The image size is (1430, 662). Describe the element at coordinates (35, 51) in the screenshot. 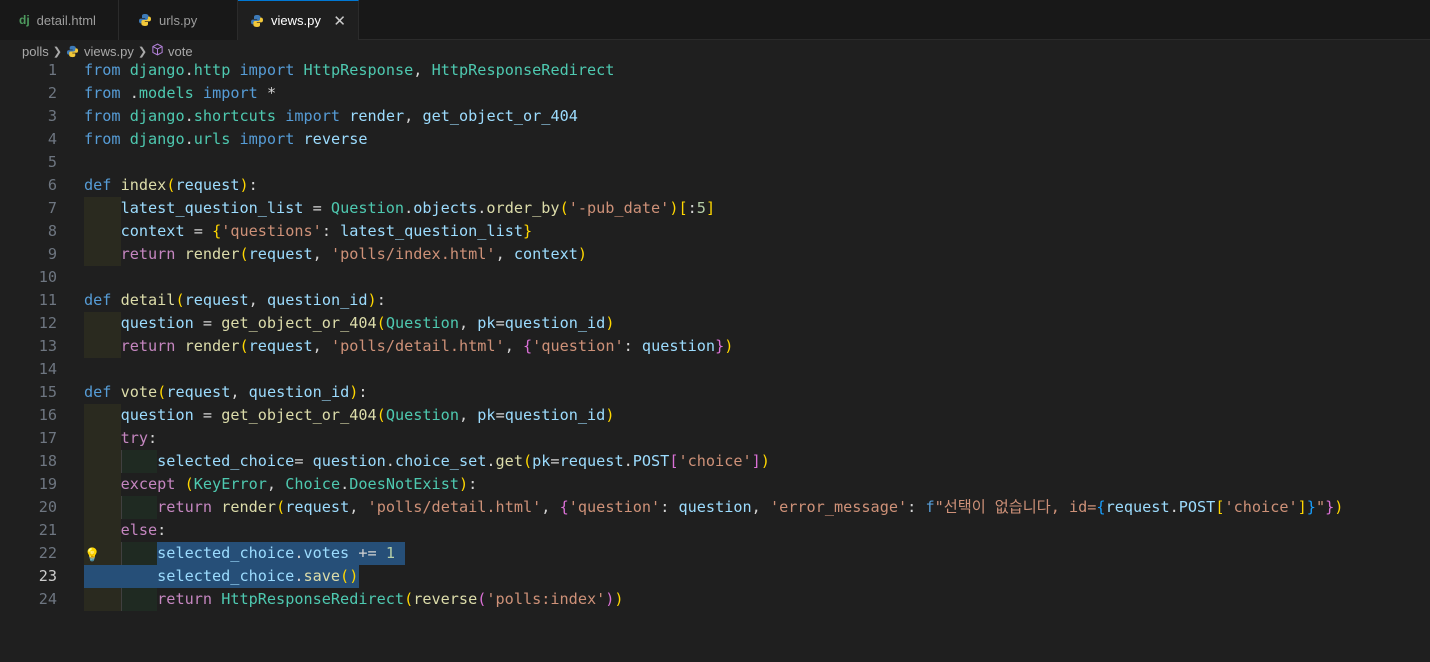

I see `breadcrumb-folder: polls` at that location.